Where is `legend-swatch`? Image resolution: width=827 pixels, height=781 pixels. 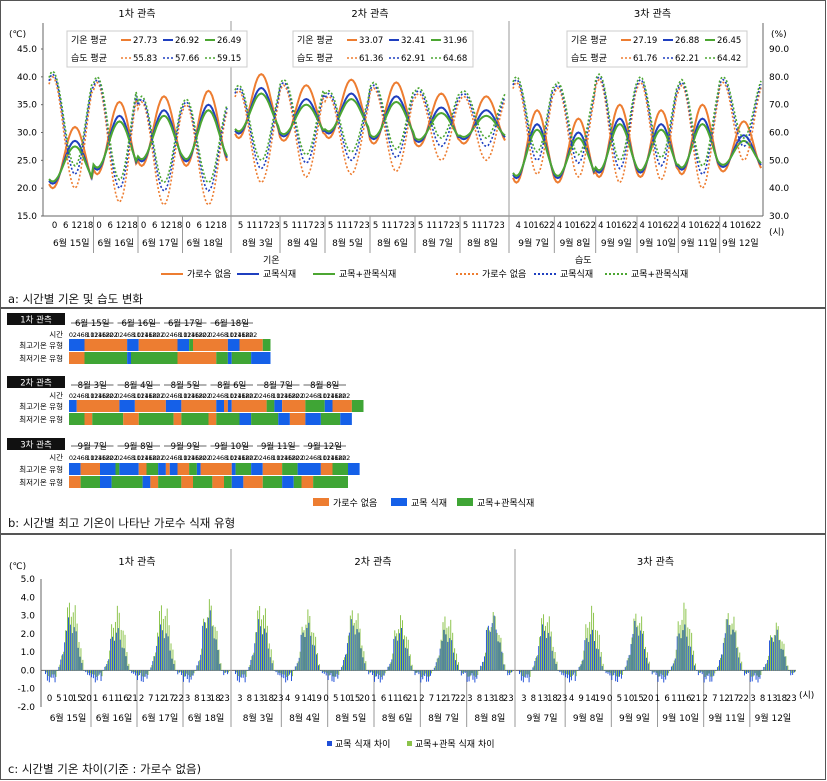 legend-swatch is located at coordinates (329, 743).